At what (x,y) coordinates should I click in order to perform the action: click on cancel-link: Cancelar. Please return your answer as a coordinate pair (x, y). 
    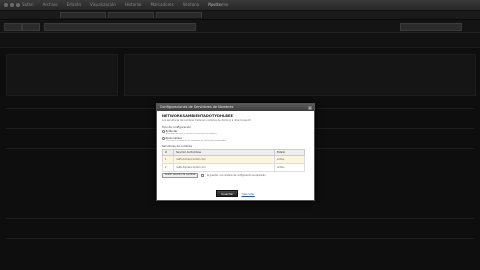
    Looking at the image, I should click on (247, 194).